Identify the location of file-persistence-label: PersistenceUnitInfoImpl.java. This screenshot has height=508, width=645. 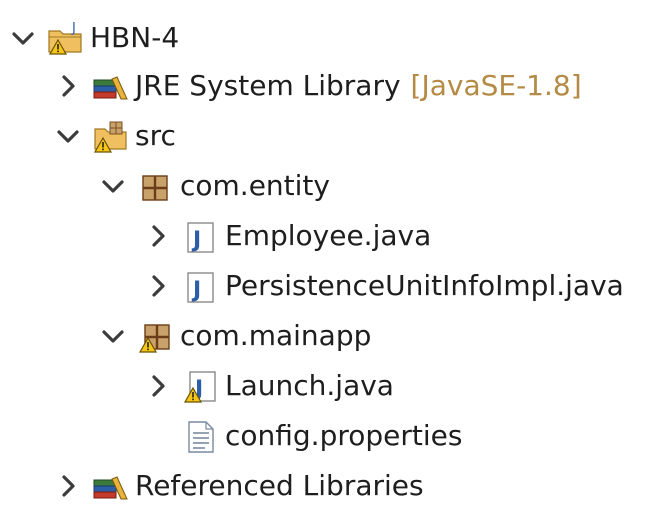
(424, 285).